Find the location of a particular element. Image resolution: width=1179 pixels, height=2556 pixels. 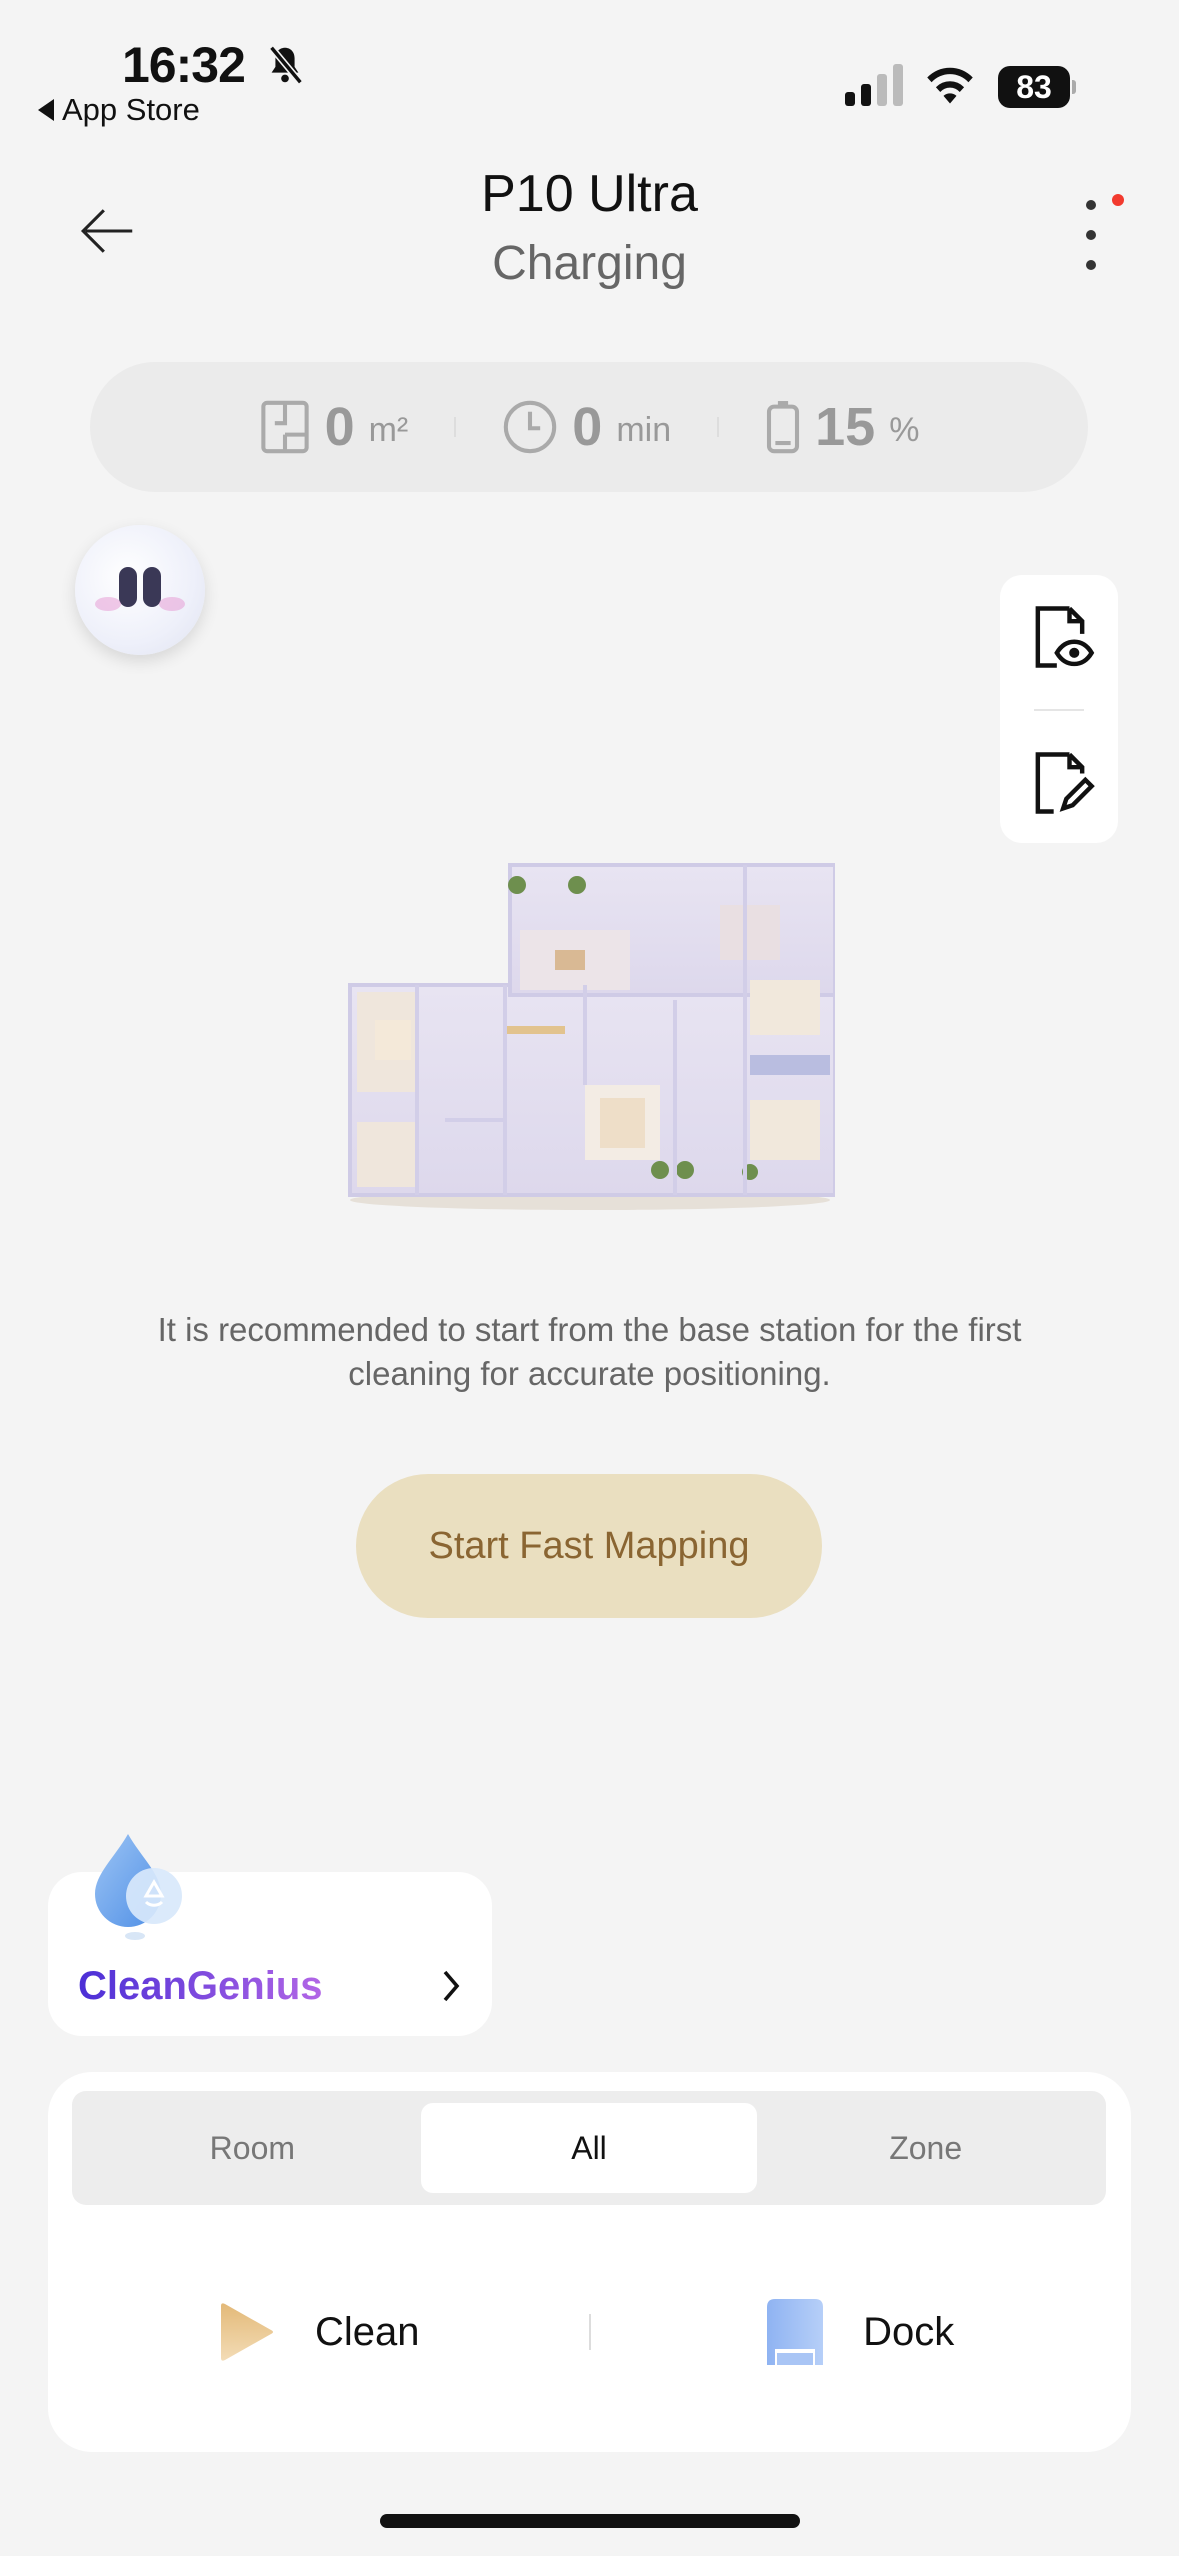

clean-button: Clean is located at coordinates (318, 2332).